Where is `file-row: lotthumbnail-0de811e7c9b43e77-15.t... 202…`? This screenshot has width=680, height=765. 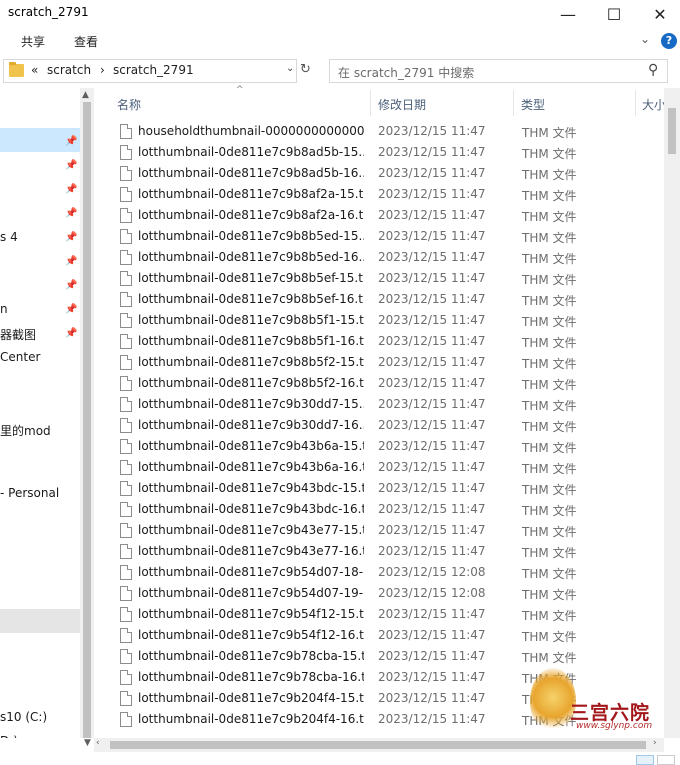
file-row: lotthumbnail-0de811e7c9b43e77-15.t... 202… is located at coordinates (386, 530).